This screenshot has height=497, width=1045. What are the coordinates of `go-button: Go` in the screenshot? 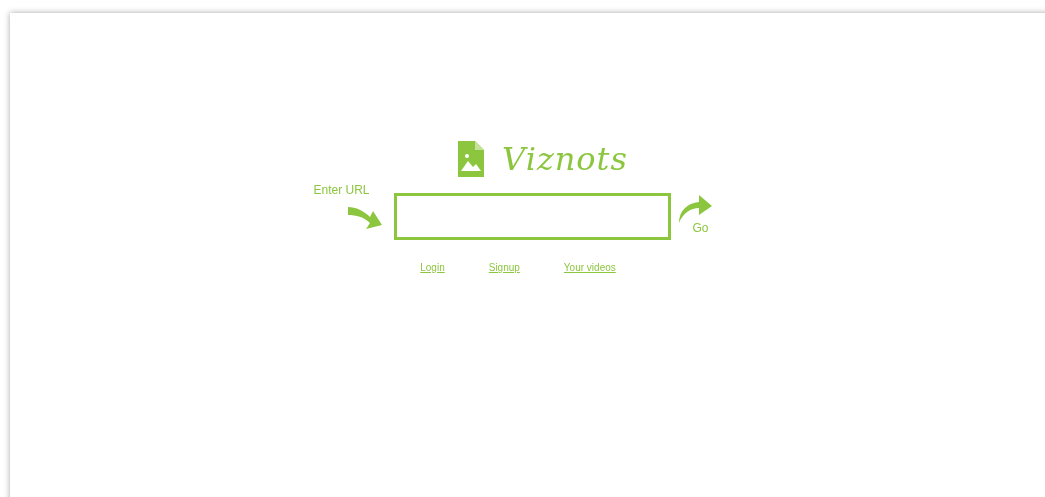 It's located at (694, 215).